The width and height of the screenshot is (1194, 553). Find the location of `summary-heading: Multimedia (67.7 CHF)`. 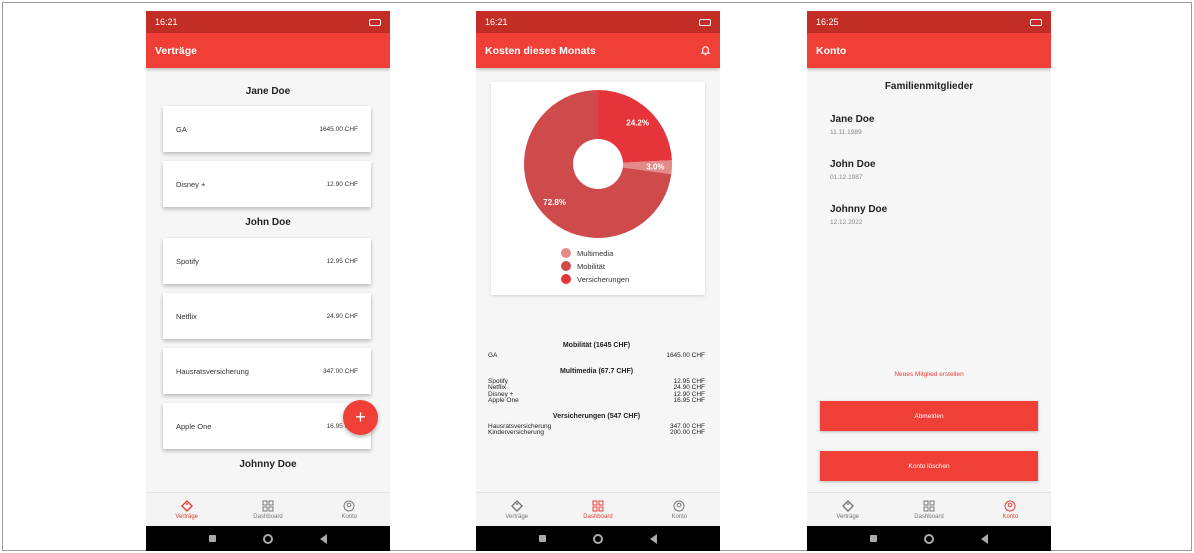

summary-heading: Multimedia (67.7 CHF) is located at coordinates (596, 371).